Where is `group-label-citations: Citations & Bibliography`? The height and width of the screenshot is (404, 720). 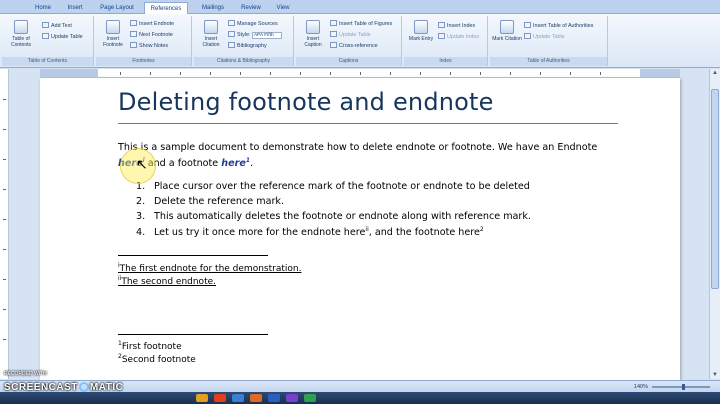
group-label-citations: Citations & Bibliography is located at coordinates (243, 61).